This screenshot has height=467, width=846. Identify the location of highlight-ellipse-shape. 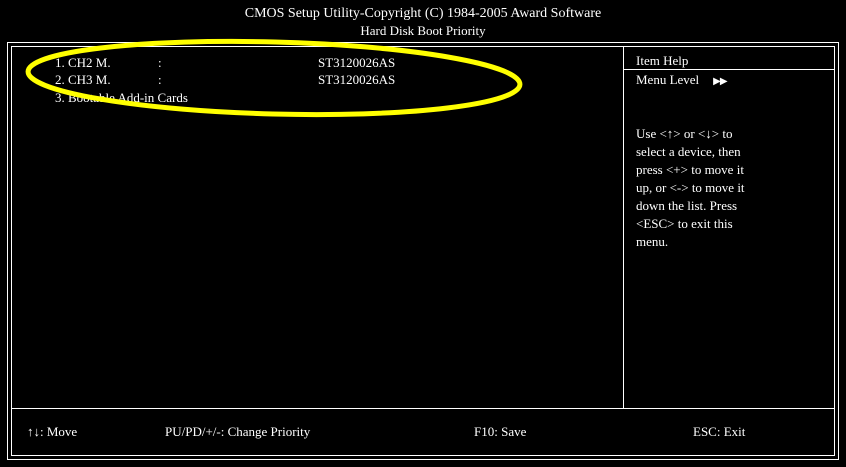
(274, 78).